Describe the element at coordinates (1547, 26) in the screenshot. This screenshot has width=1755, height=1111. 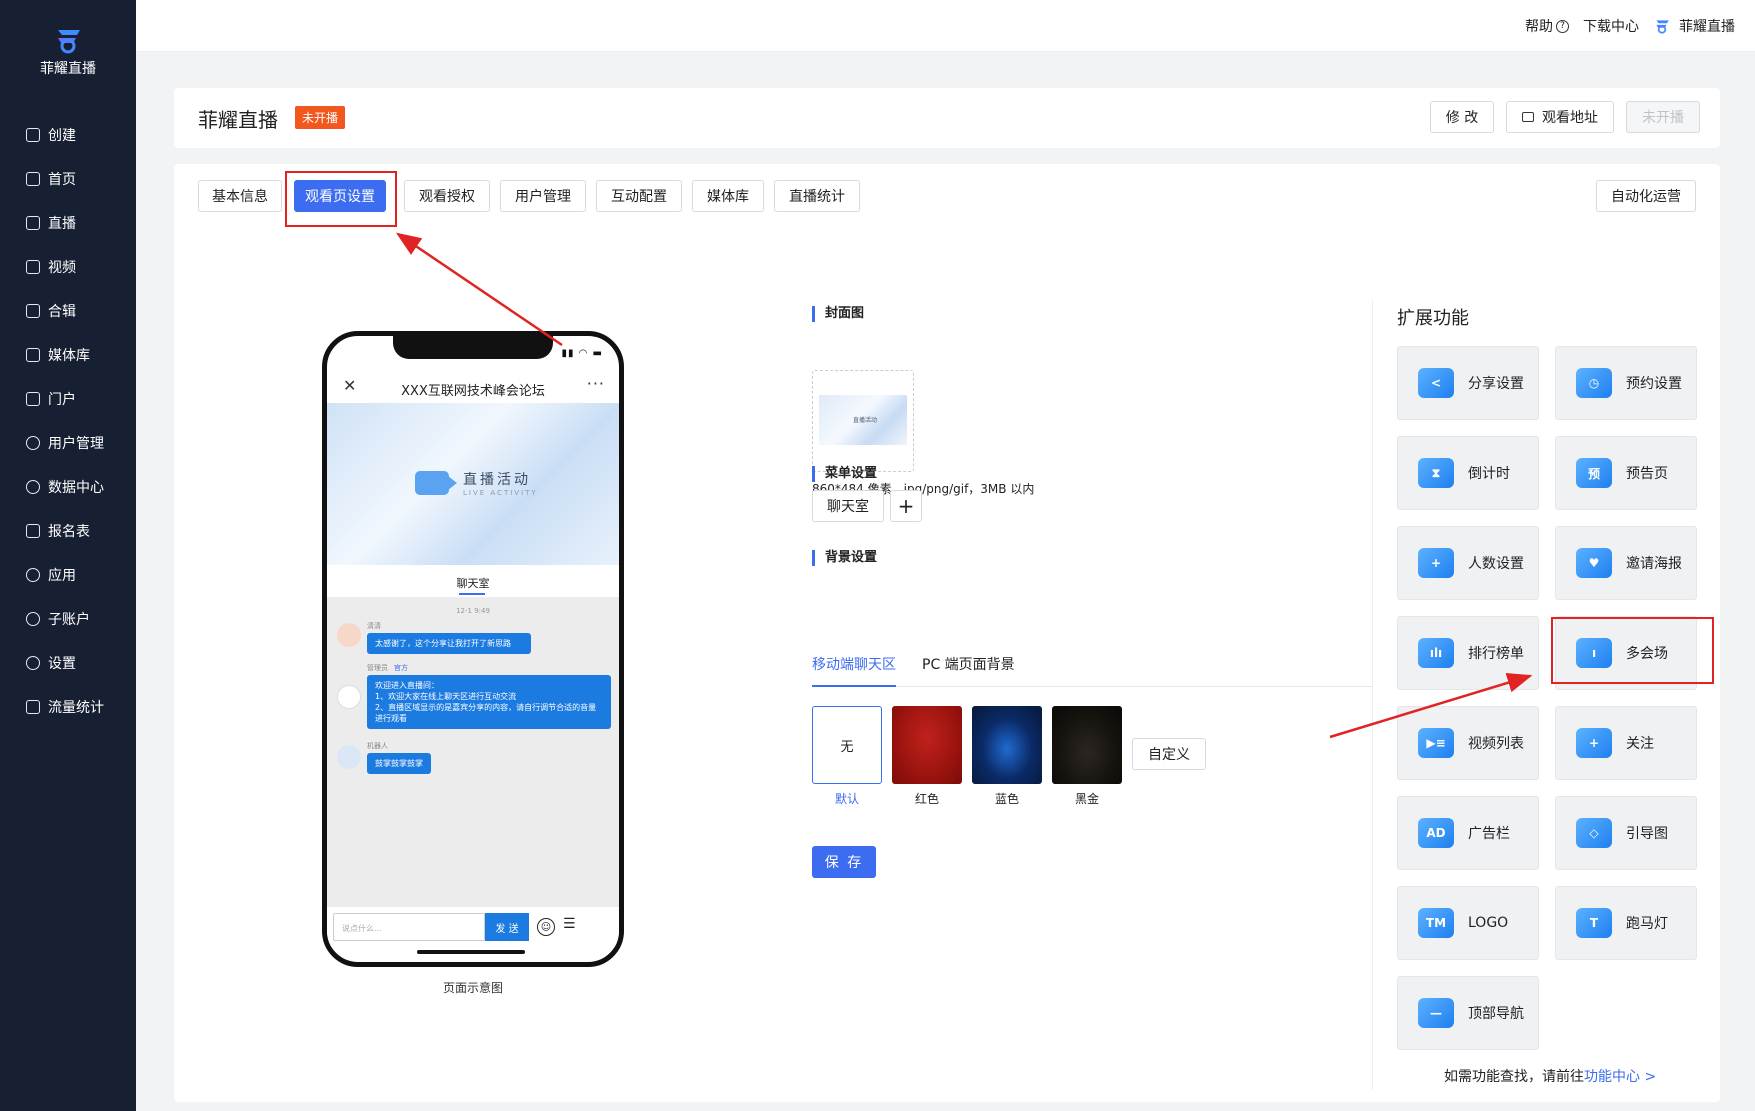
I see `help-link: 帮助?` at that location.